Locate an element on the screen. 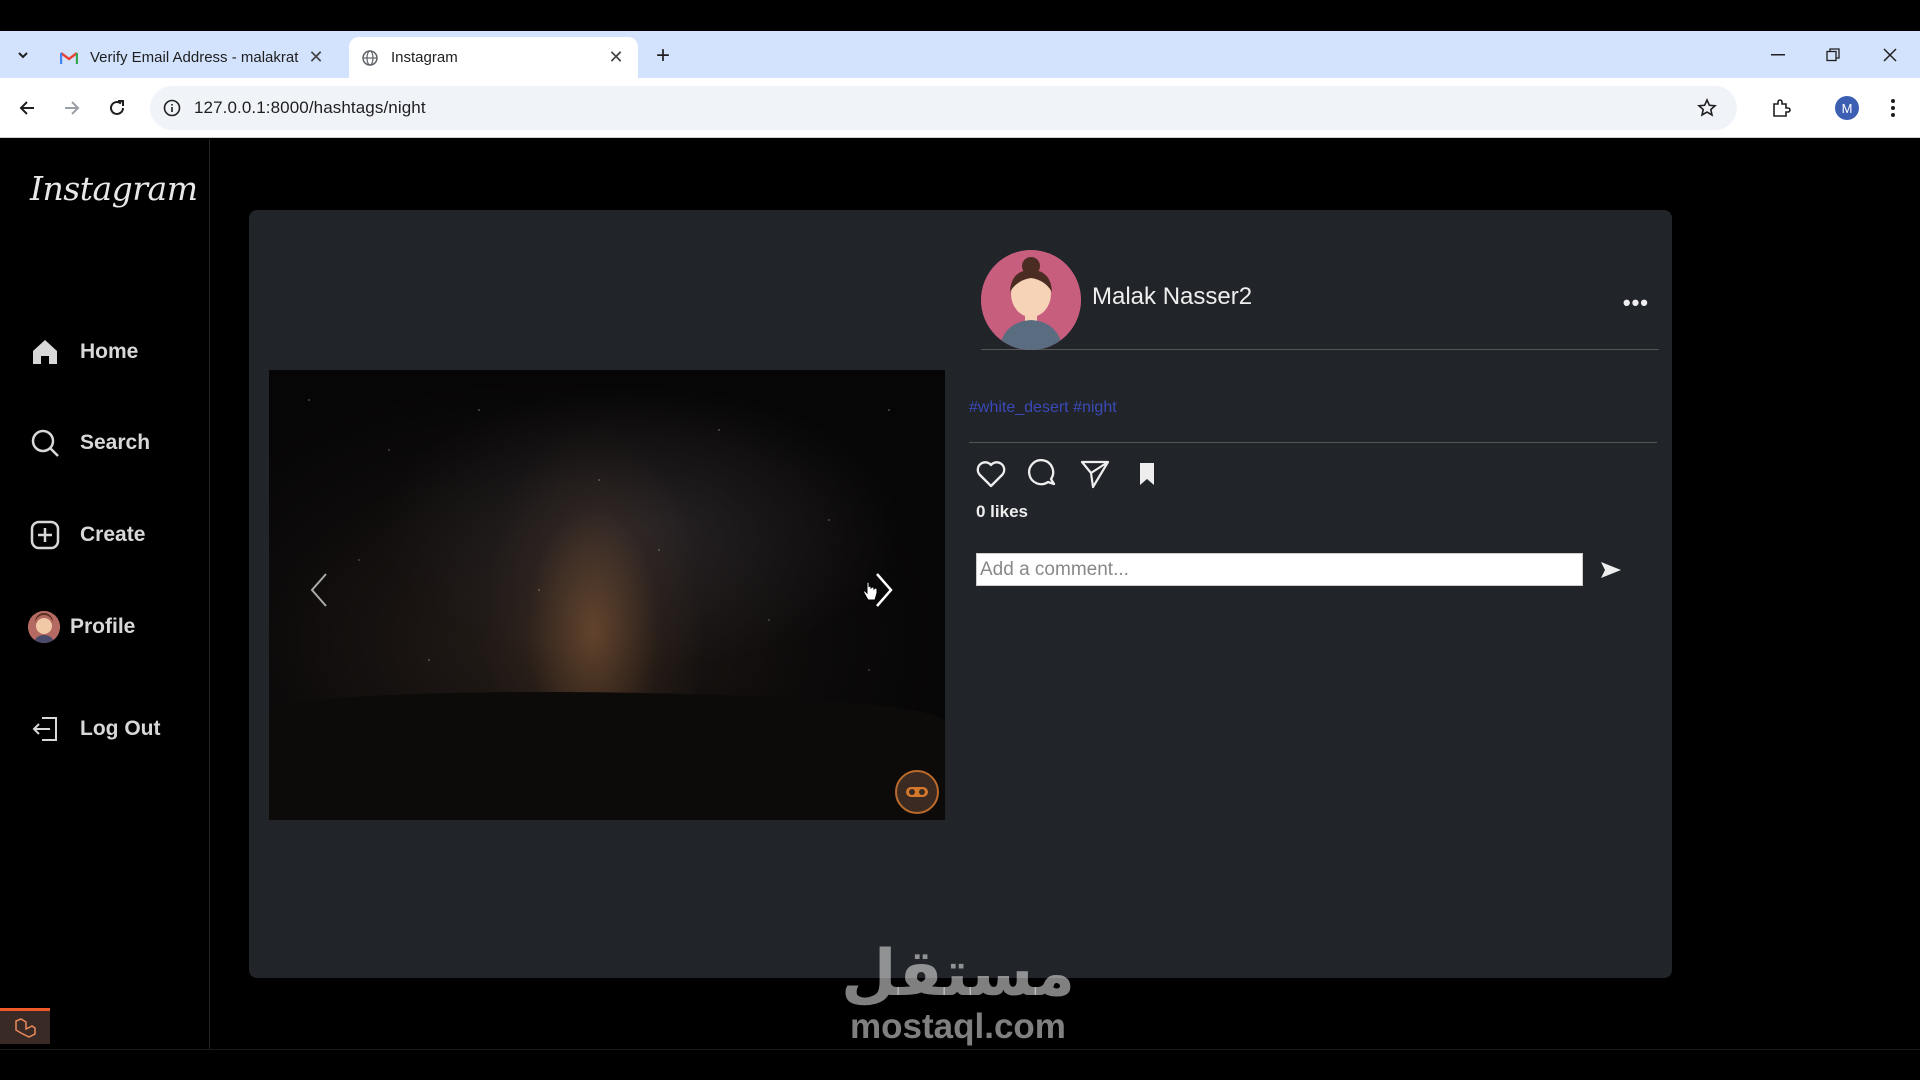 Image resolution: width=1920 pixels, height=1080 pixels. search-icon is located at coordinates (45, 443).